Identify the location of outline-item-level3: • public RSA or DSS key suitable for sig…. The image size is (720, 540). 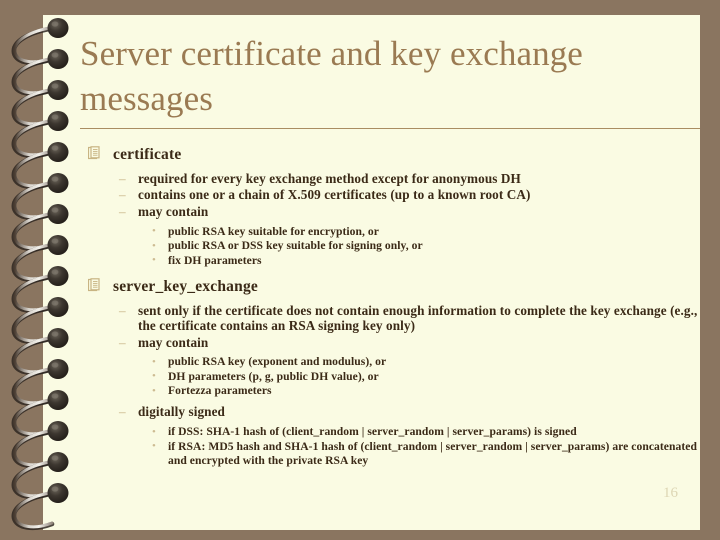
(394, 246).